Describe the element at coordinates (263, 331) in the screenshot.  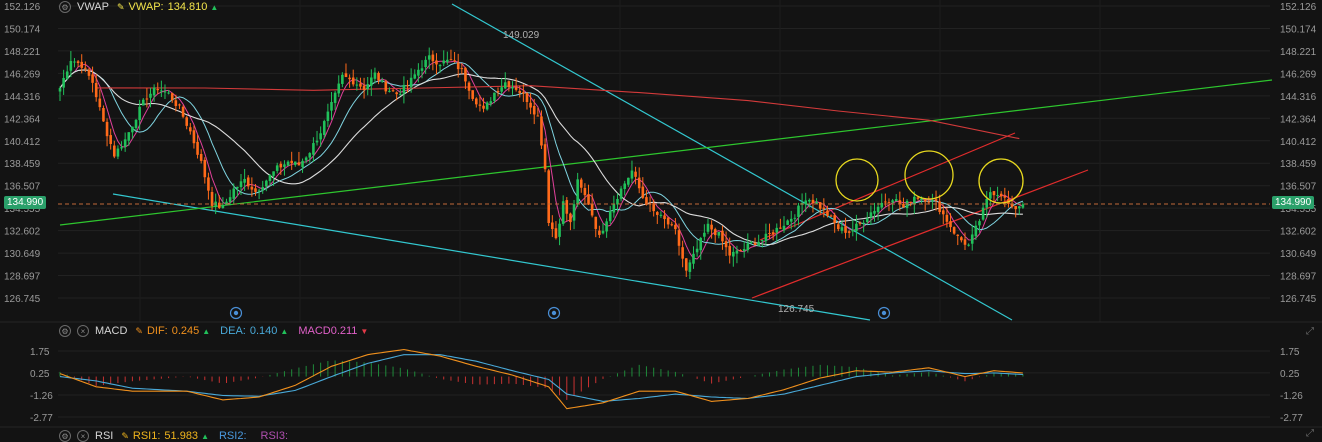
I see `dea-value: 0.140` at that location.